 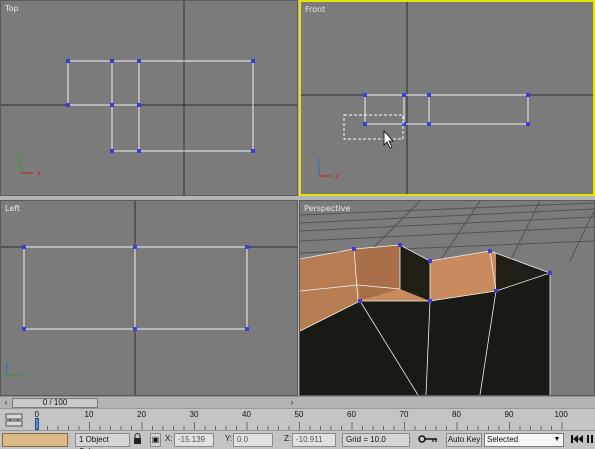 I want to click on trackbar-tick-label: 100, so click(x=561, y=414).